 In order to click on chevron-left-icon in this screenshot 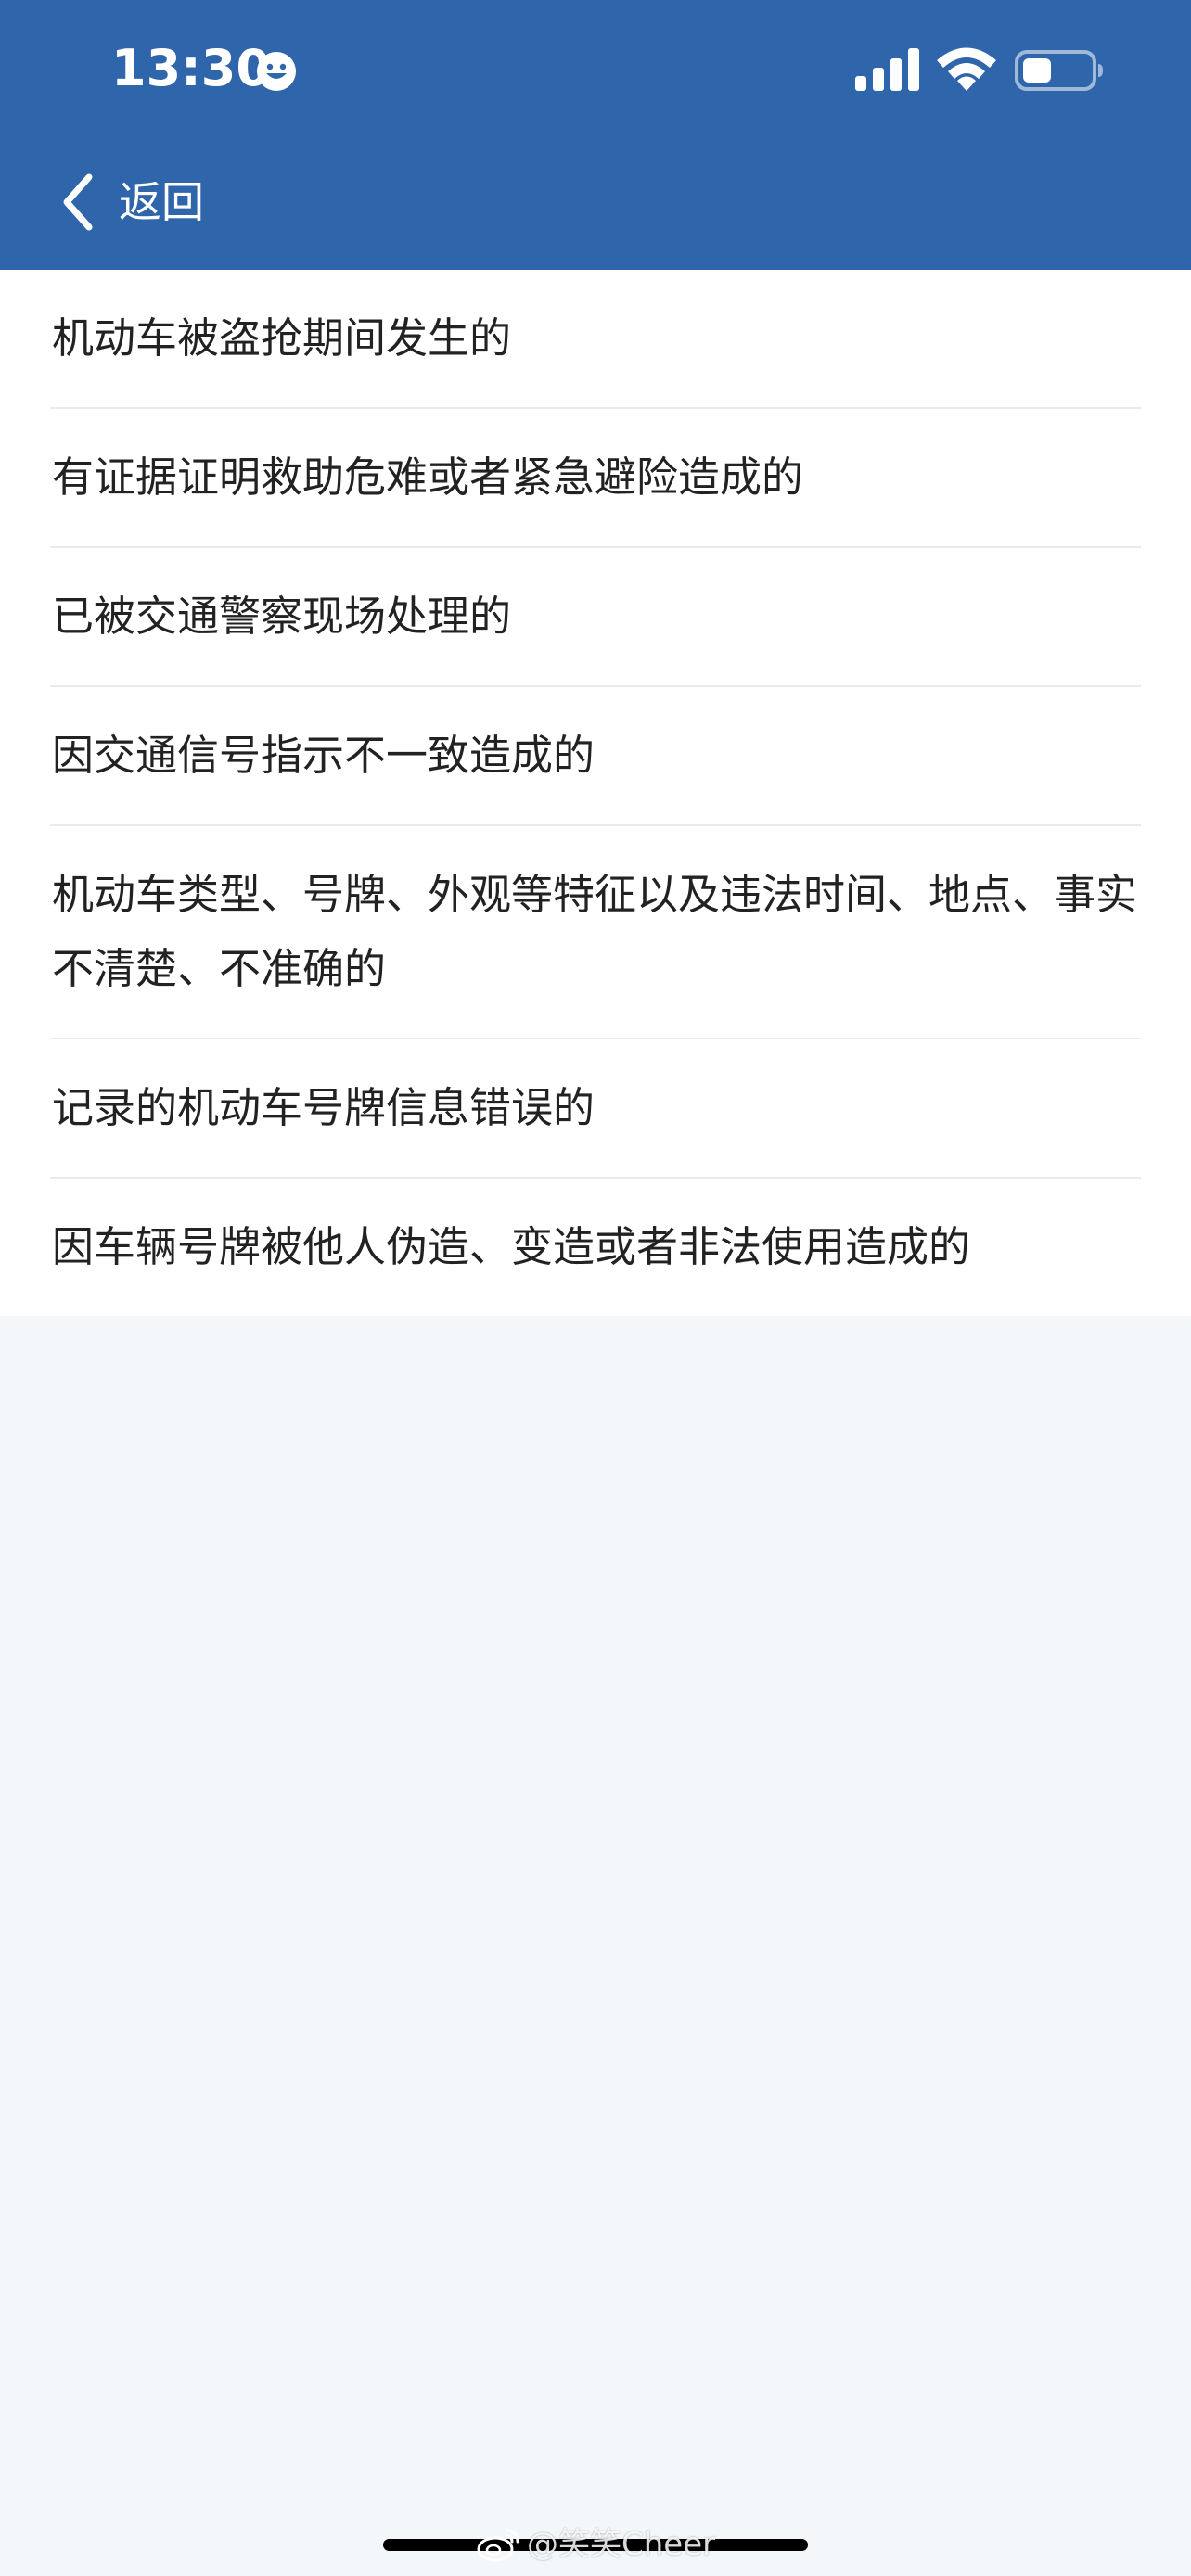, I will do `click(78, 202)`.